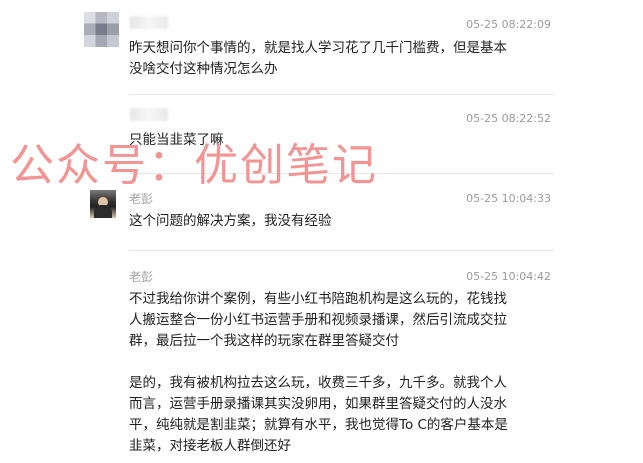 The image size is (643, 463). I want to click on sender-name-3: 老彭, so click(141, 199).